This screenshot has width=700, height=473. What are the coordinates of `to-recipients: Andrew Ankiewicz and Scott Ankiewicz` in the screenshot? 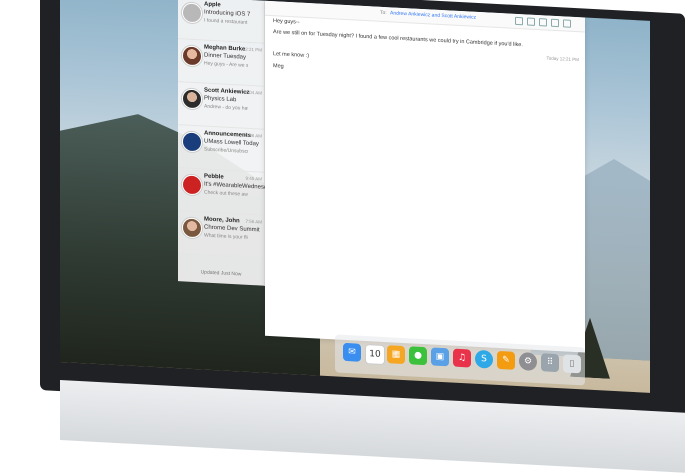 It's located at (433, 15).